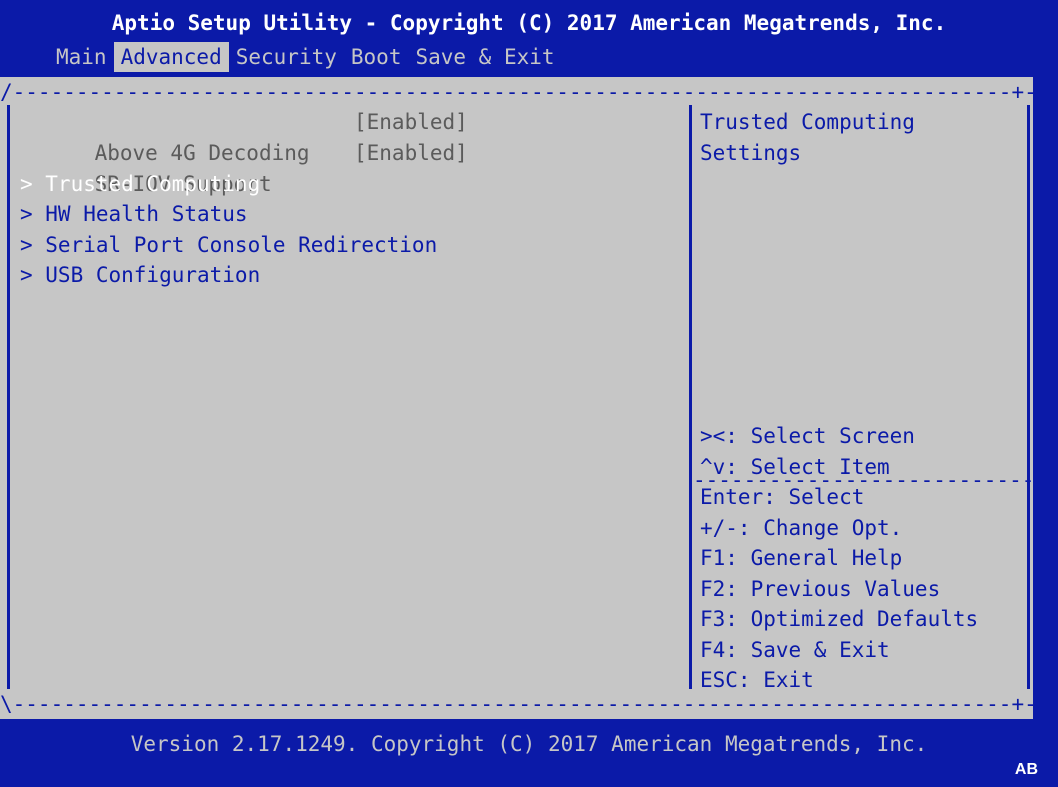  Describe the element at coordinates (140, 184) in the screenshot. I see `submenu-trusted-computing: > Trusted Computing` at that location.